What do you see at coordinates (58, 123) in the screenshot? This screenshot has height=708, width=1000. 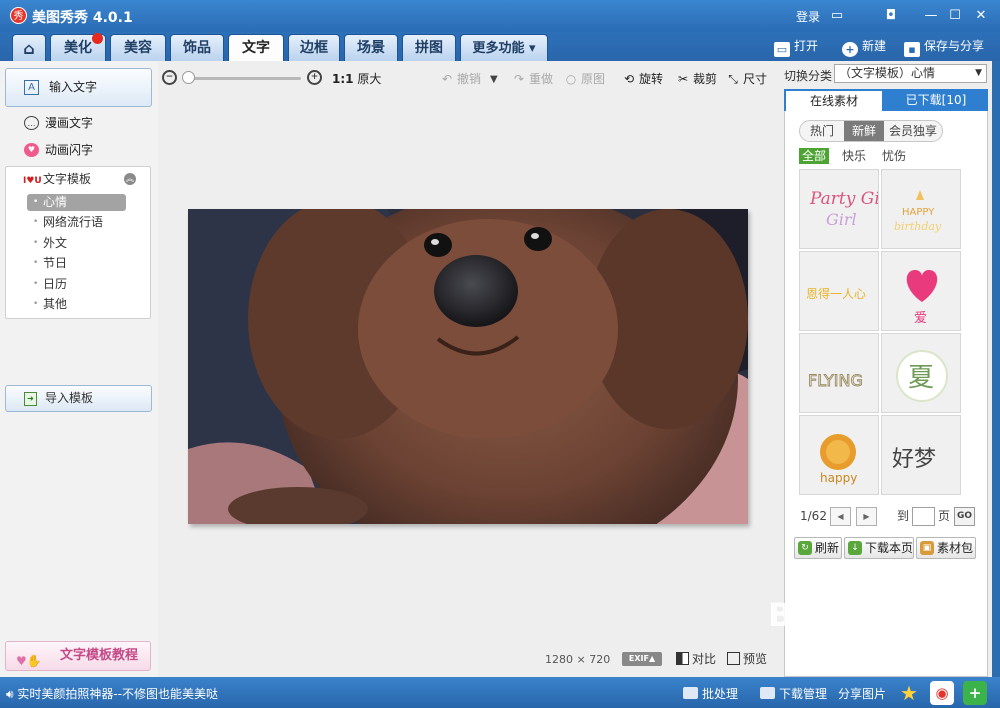 I see `comic-text-item: … 漫画文字` at bounding box center [58, 123].